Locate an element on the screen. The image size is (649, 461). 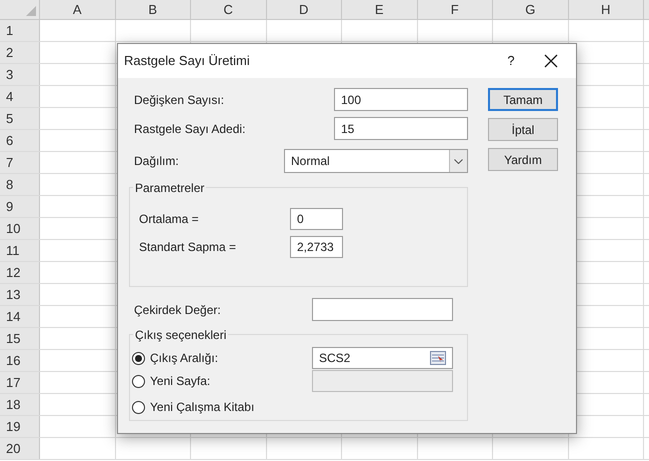
help-button: ? is located at coordinates (511, 61).